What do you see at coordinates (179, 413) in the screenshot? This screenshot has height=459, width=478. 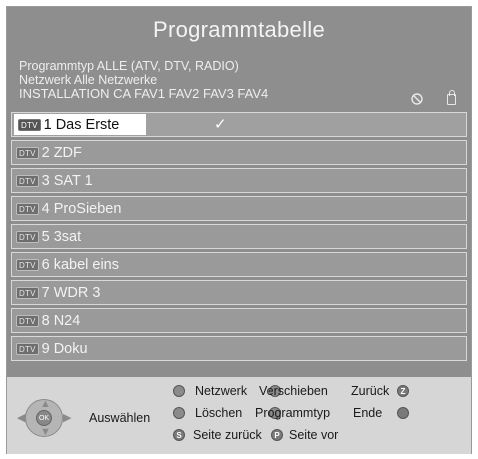 I see `yellow-button-icon` at bounding box center [179, 413].